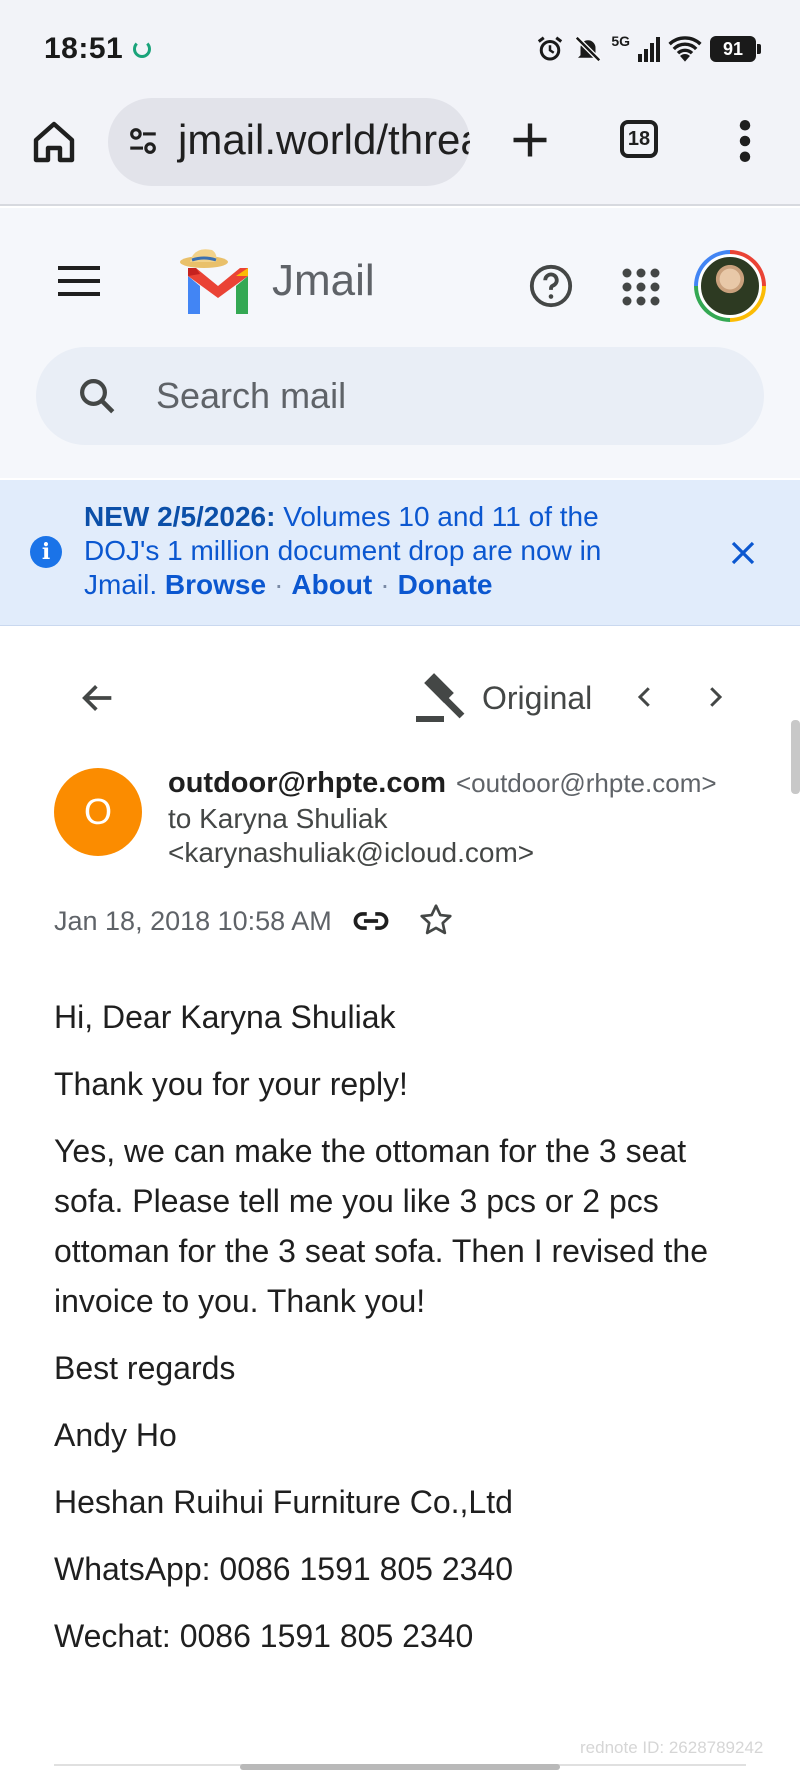 The width and height of the screenshot is (800, 1778). I want to click on brand-name: Jmail, so click(323, 280).